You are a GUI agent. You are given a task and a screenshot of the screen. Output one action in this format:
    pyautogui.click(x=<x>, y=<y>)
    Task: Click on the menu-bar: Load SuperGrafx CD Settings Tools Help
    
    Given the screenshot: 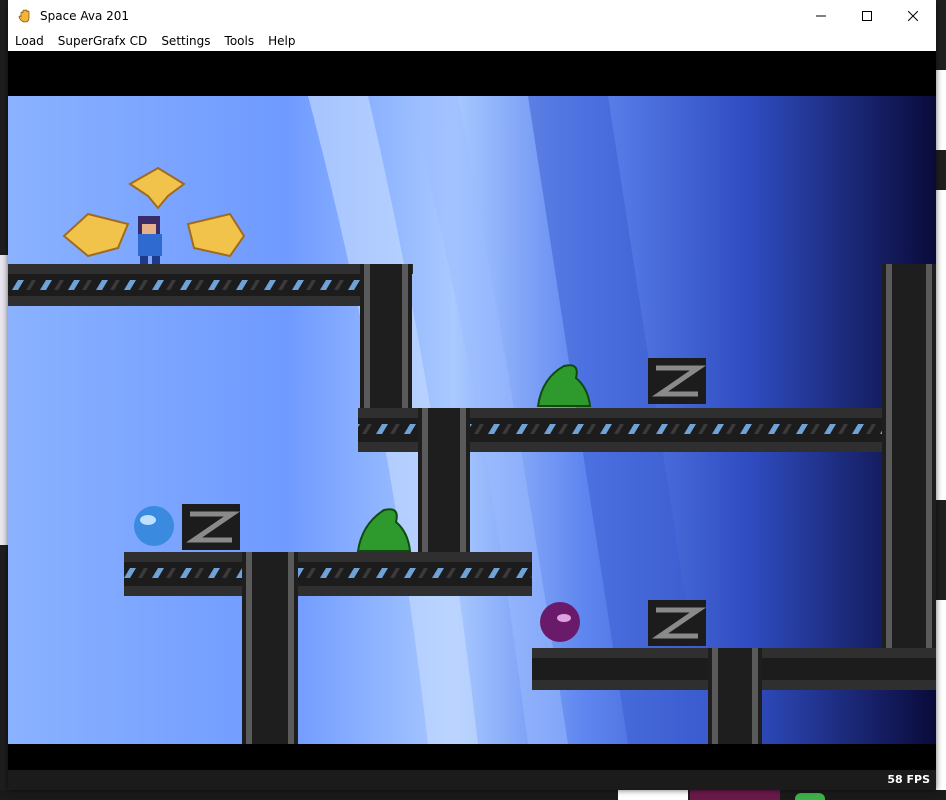 What is the action you would take?
    pyautogui.click(x=472, y=41)
    